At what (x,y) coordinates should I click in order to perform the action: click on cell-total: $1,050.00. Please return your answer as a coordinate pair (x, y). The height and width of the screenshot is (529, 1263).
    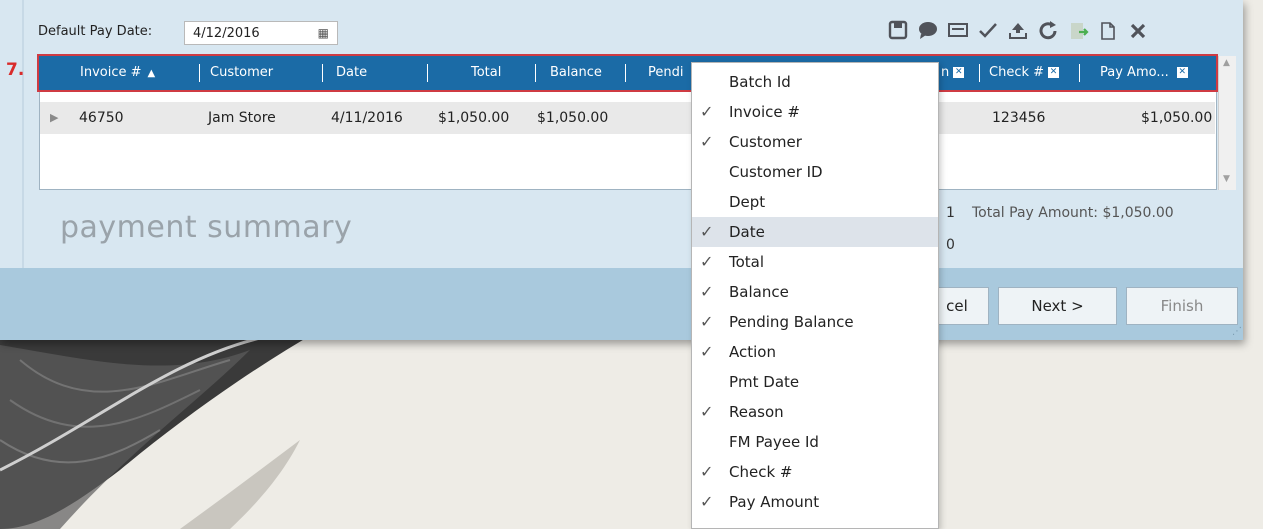
    Looking at the image, I should click on (474, 118).